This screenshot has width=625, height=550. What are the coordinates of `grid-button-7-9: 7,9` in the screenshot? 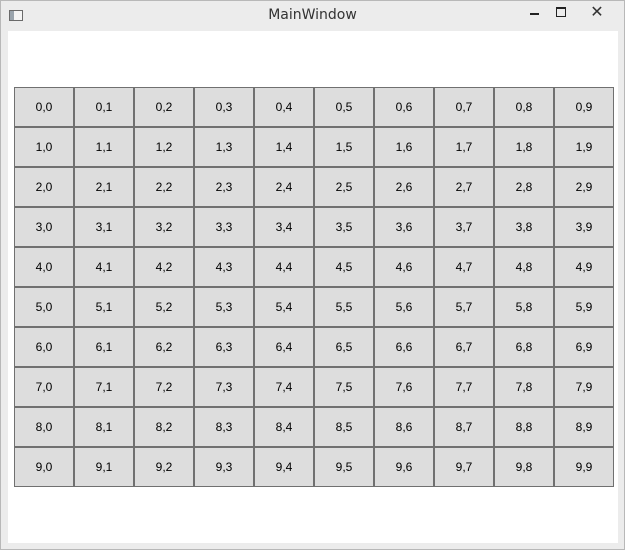 It's located at (584, 387).